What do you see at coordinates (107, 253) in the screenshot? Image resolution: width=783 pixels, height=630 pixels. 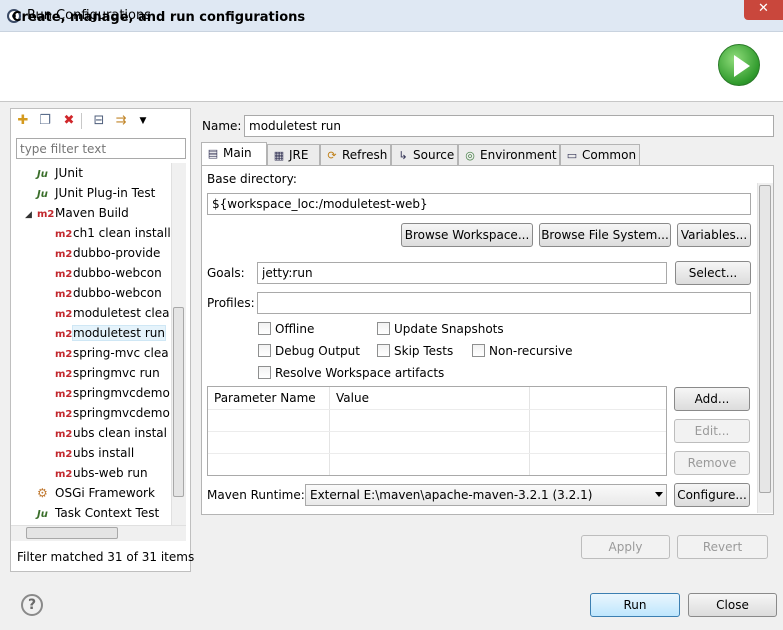 I see `tree-item: m2dubbo-provide` at bounding box center [107, 253].